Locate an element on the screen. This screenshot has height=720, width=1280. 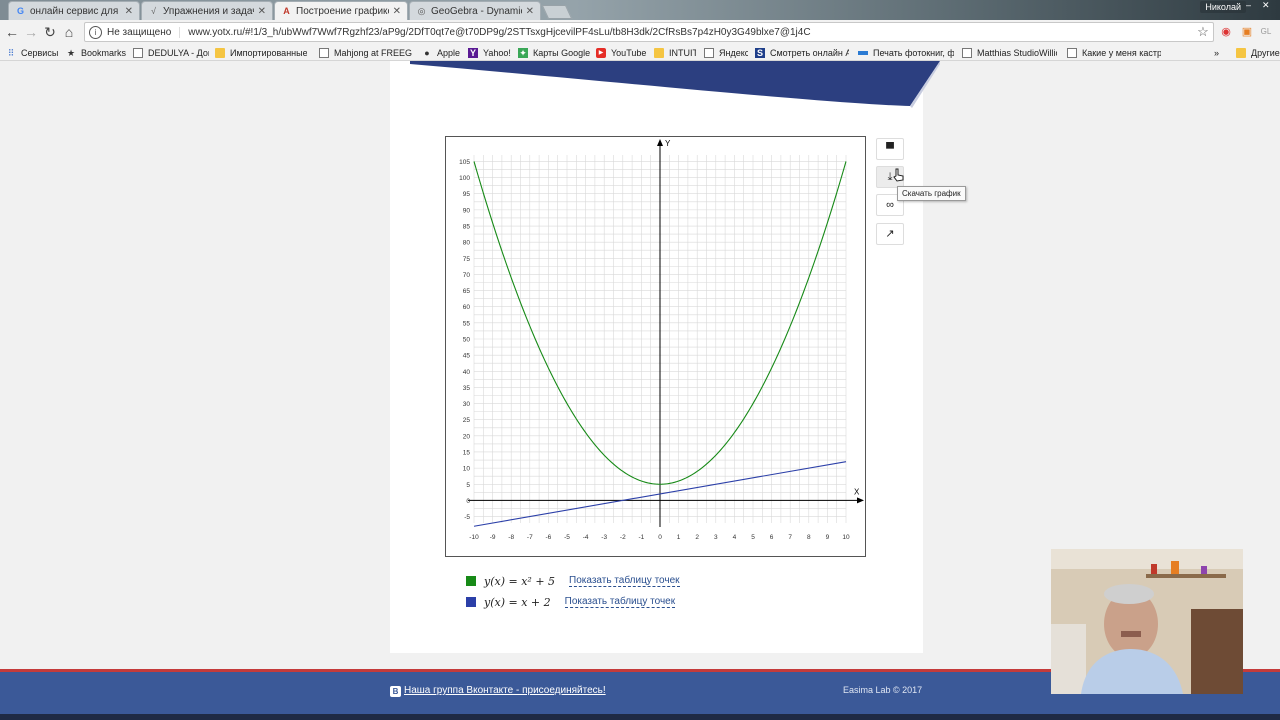
bookmark-item: ● Apple is located at coordinates (443, 52).